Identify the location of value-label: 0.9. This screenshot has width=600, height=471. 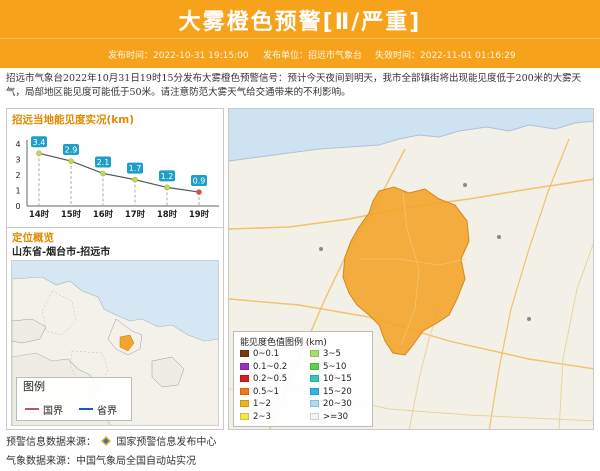
(199, 181).